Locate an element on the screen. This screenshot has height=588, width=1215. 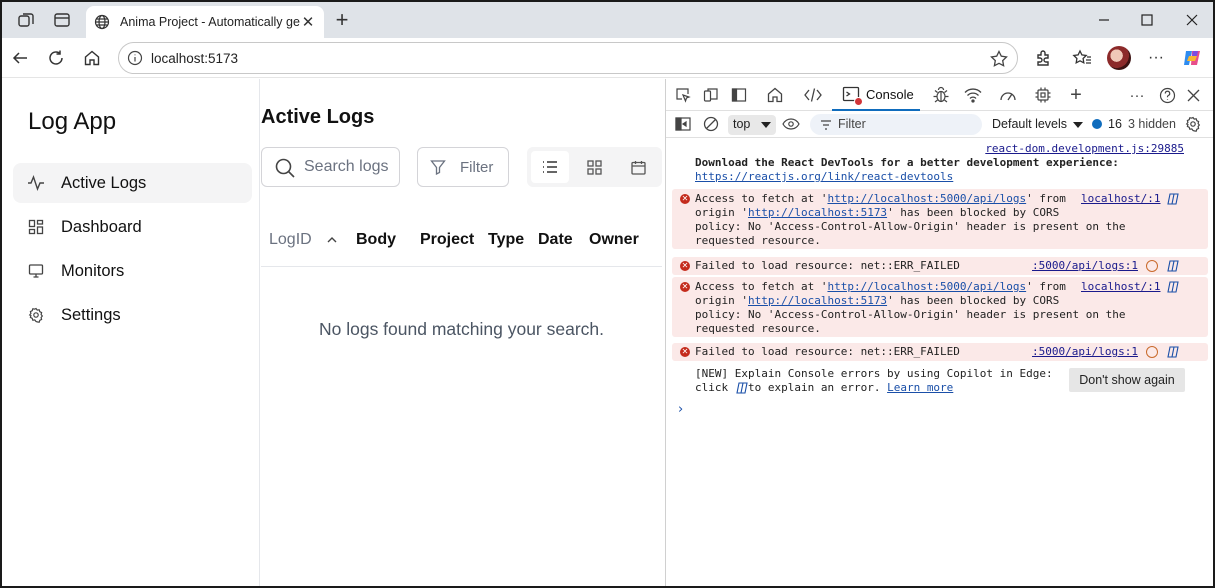
list-view-button is located at coordinates (550, 167).